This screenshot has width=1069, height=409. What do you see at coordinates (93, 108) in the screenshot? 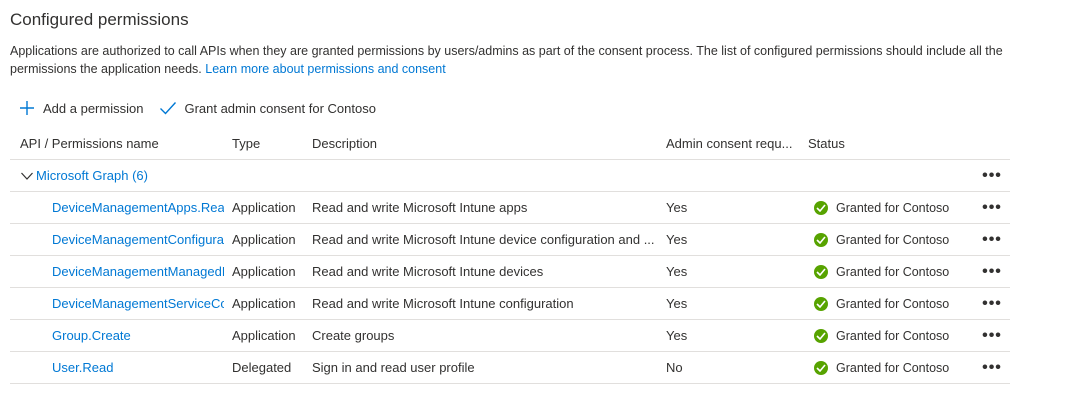
I see `add-permission-label: Add a permission` at bounding box center [93, 108].